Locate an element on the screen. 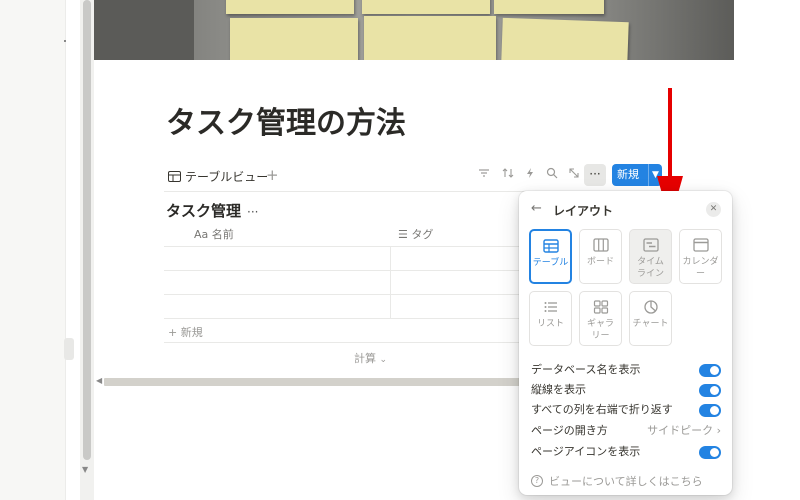 This screenshot has height=500, width=800. layout-option-chart: チャート is located at coordinates (650, 318).